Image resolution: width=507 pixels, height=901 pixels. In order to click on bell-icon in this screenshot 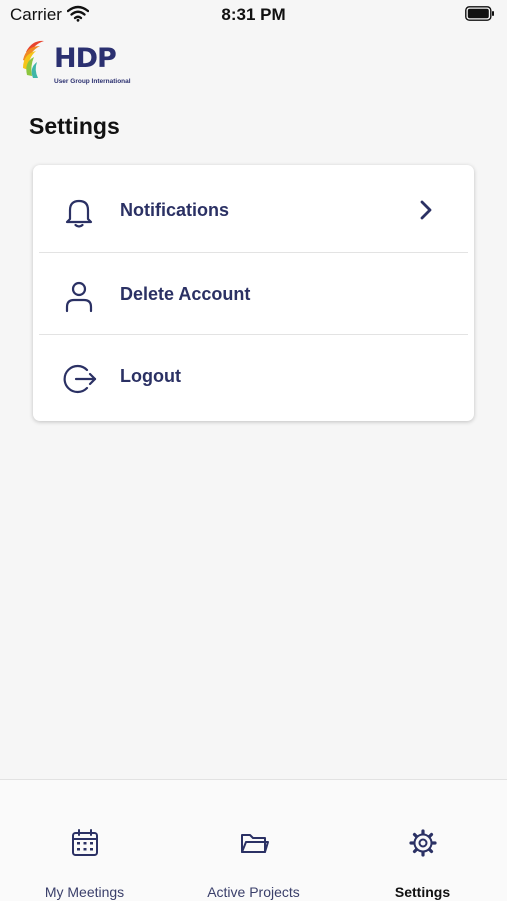, I will do `click(79, 213)`.